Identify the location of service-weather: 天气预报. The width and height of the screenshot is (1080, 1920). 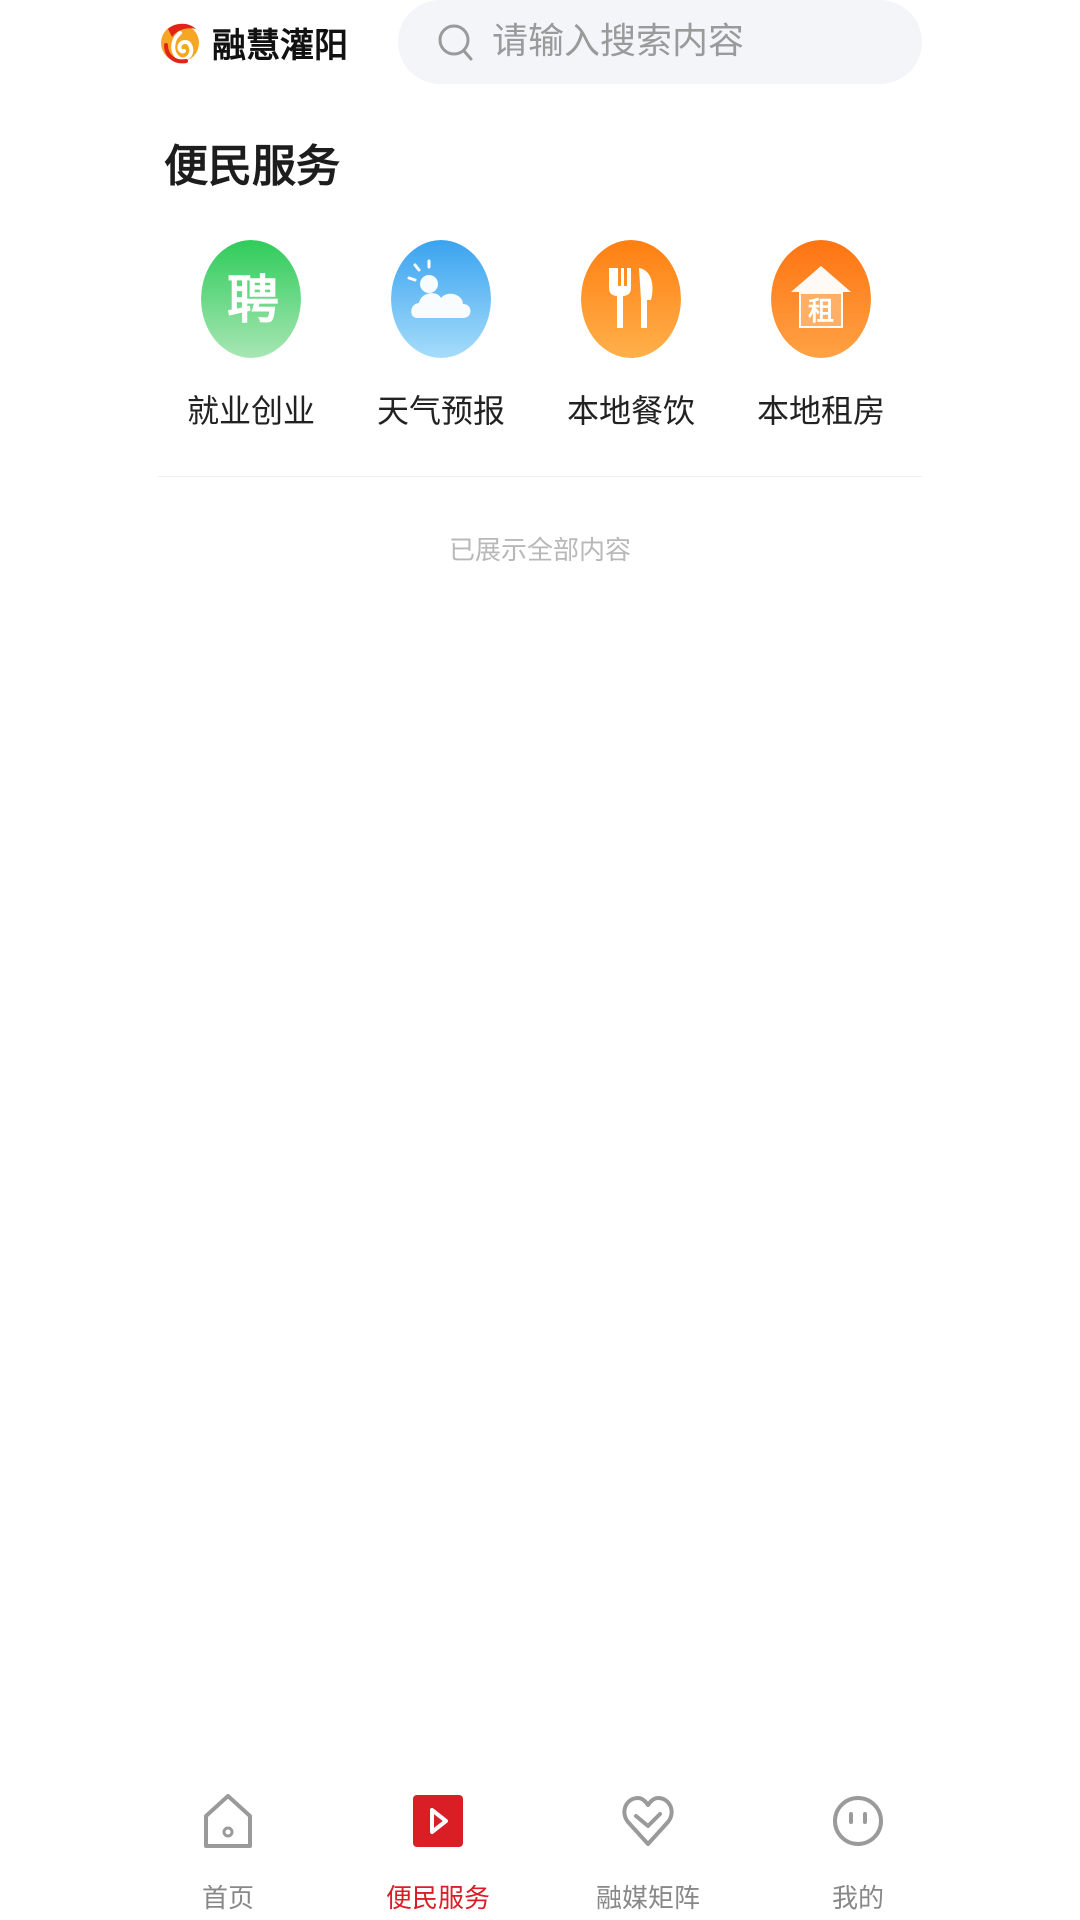
(441, 340).